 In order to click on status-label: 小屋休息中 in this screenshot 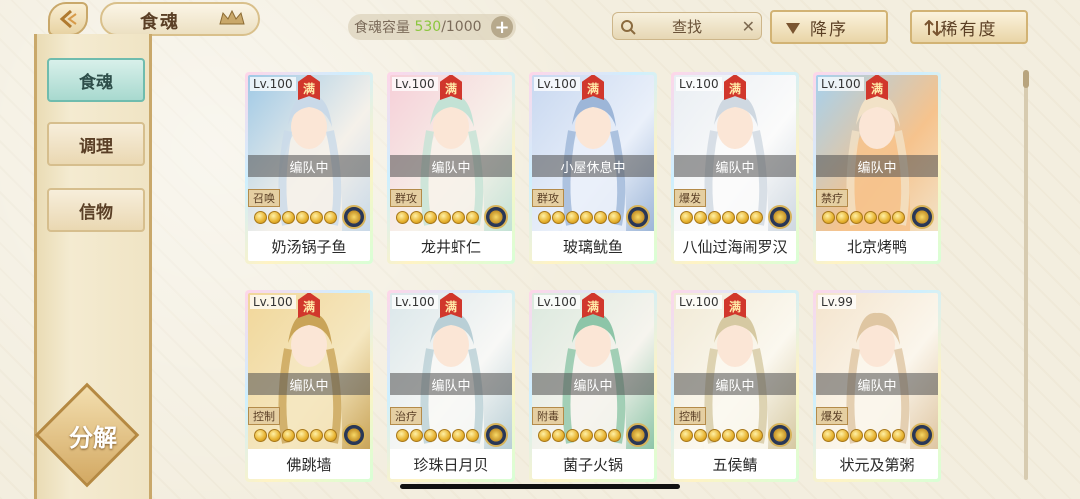, I will do `click(593, 166)`.